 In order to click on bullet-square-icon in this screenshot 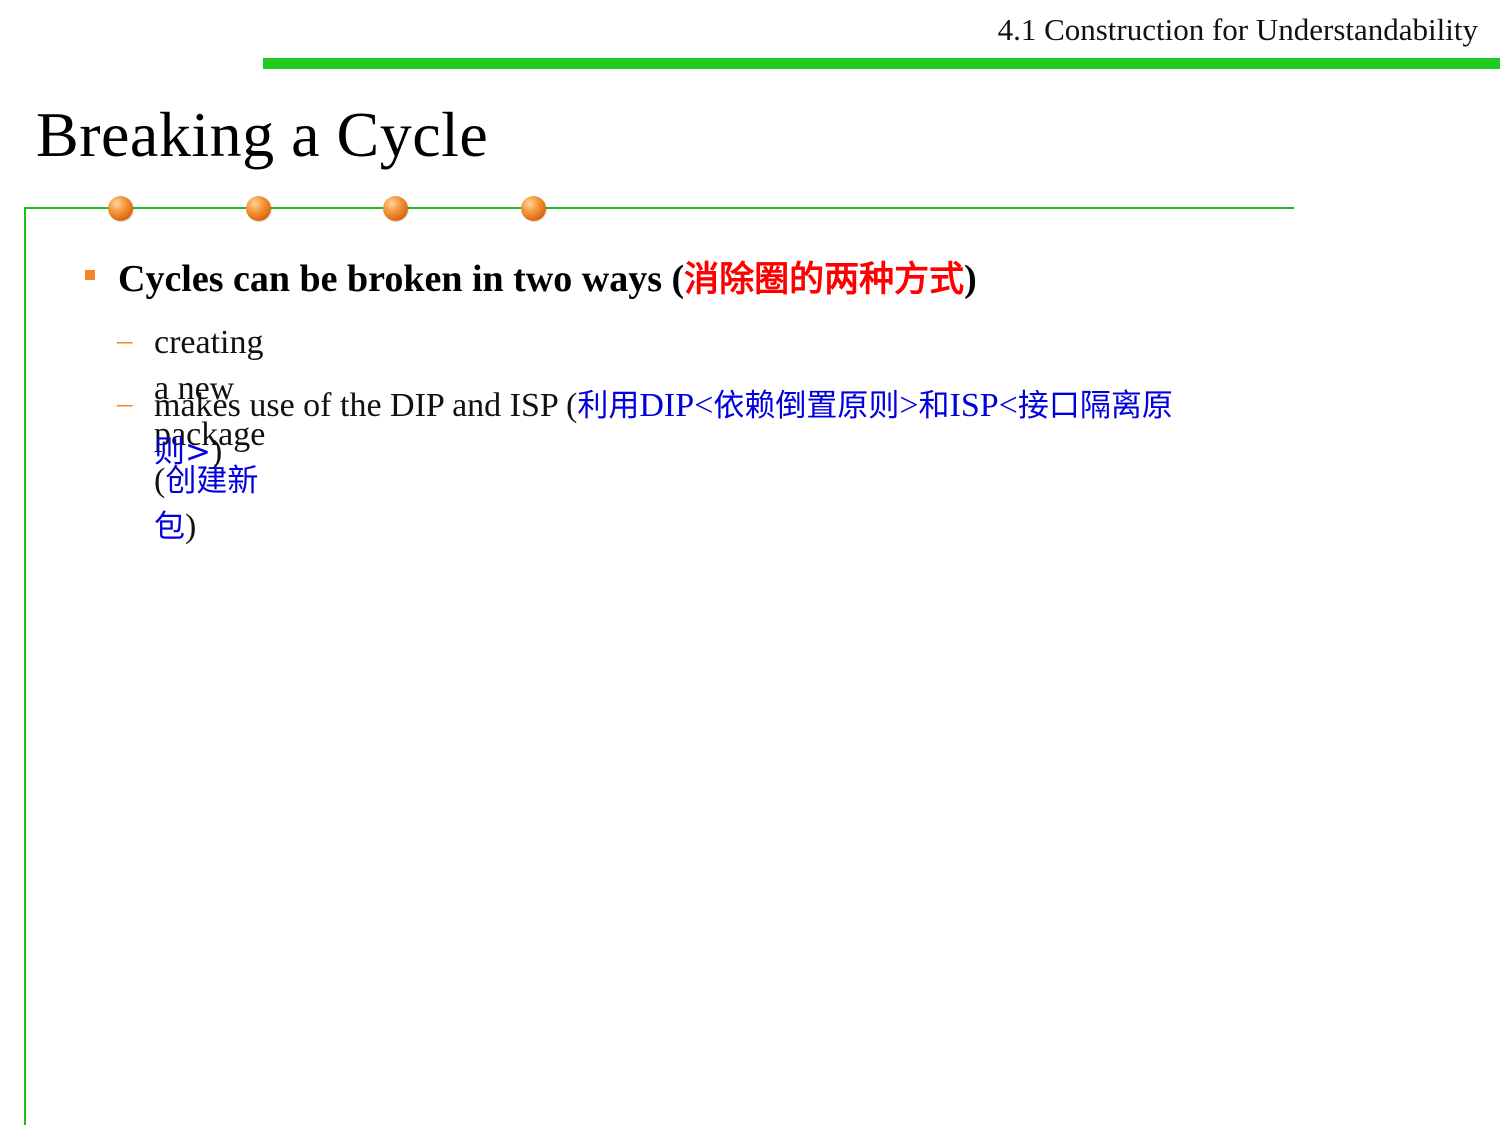, I will do `click(90, 275)`.